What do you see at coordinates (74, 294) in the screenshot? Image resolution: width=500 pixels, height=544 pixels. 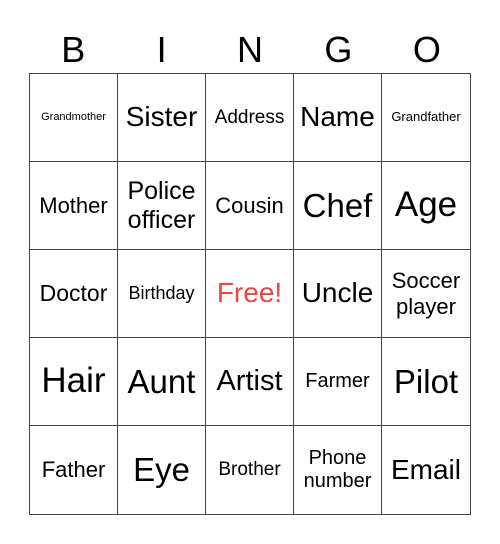 I see `bingo-cell: Doctor` at bounding box center [74, 294].